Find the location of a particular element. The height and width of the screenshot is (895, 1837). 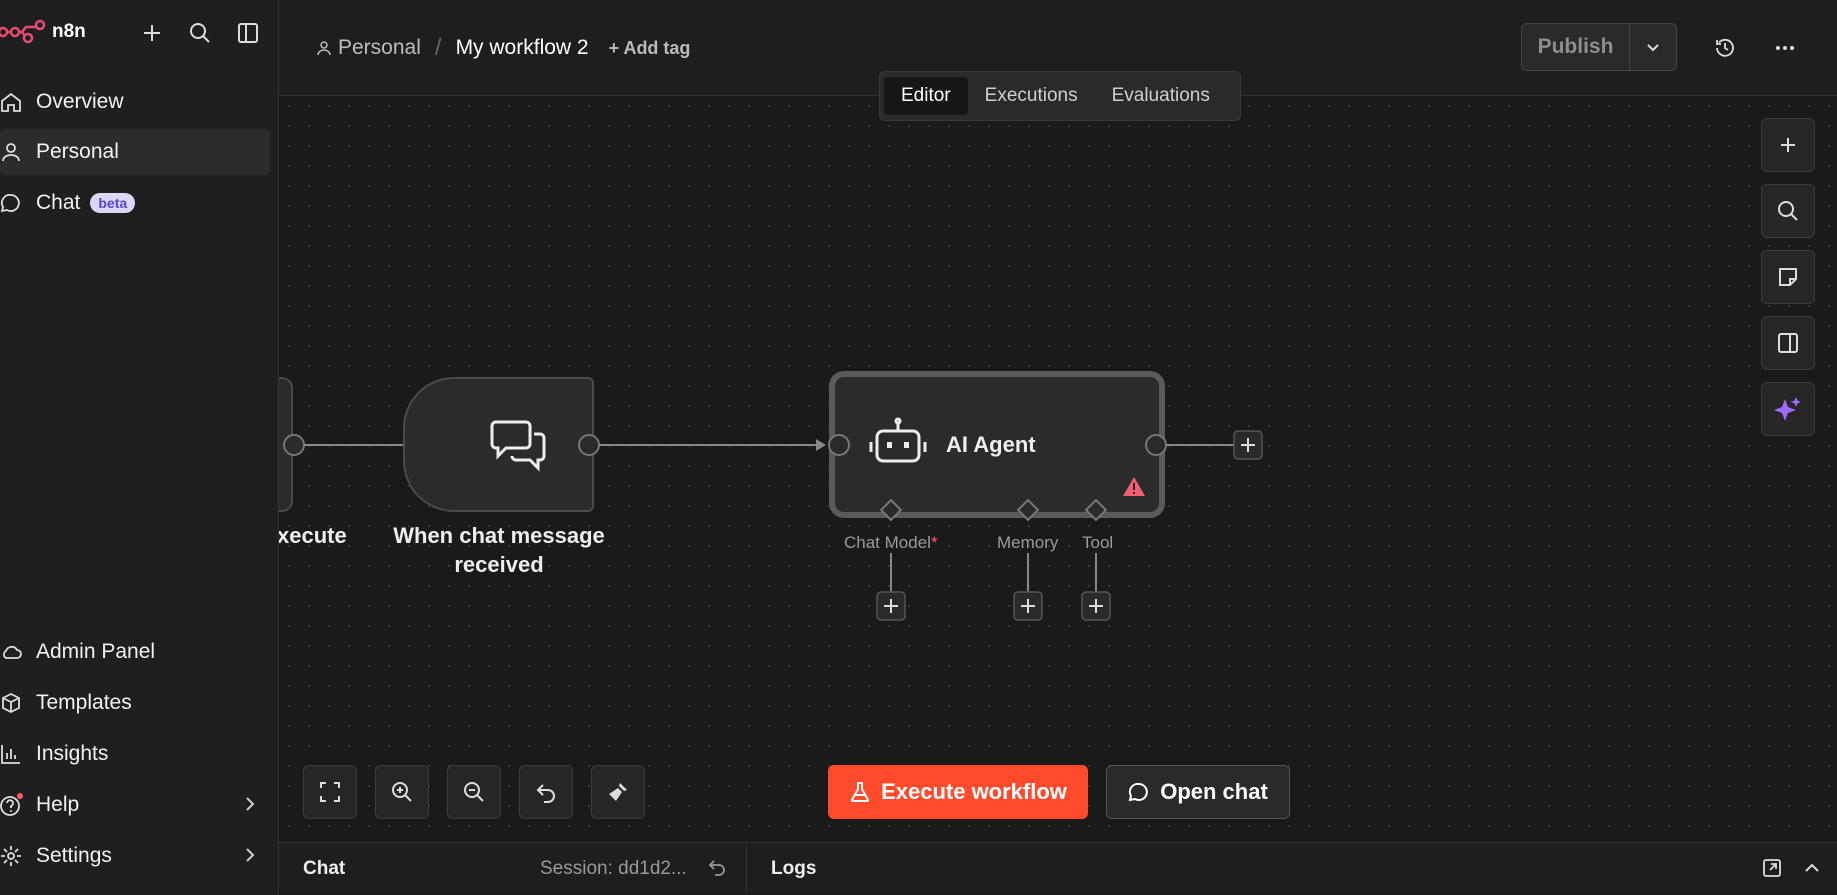

panel-right-icon is located at coordinates (1788, 343).